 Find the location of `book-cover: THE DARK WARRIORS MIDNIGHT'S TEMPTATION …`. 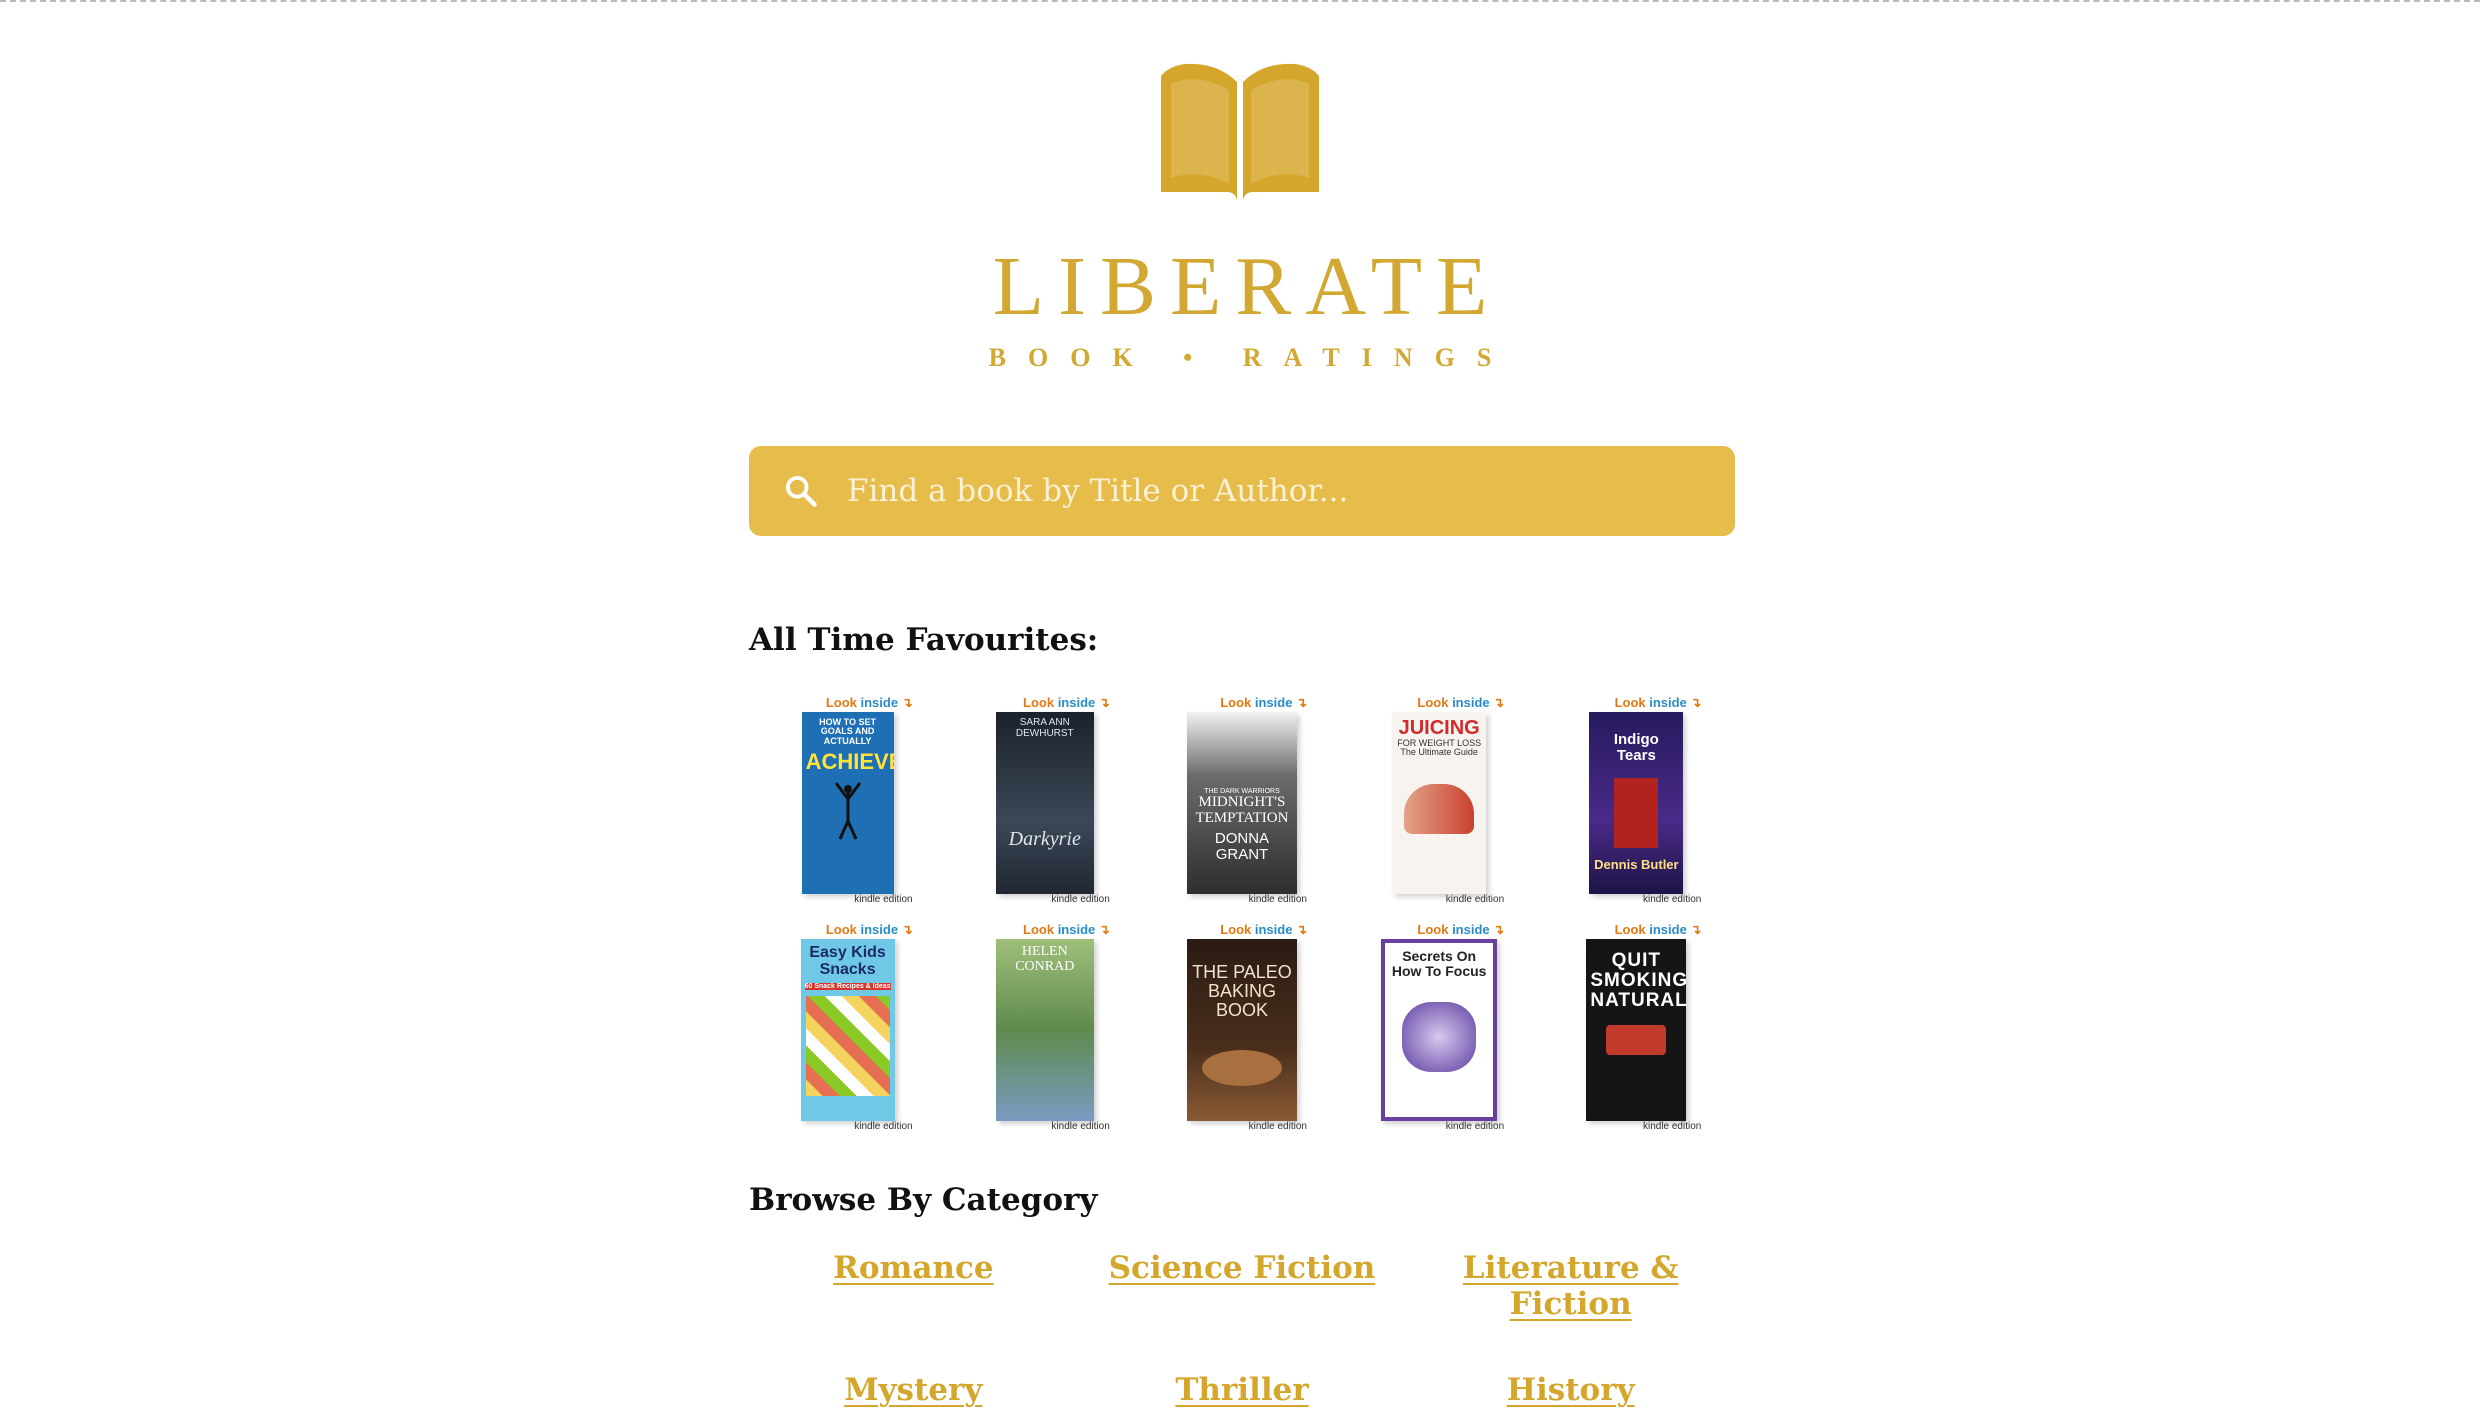

book-cover: THE DARK WARRIORS MIDNIGHT'S TEMPTATION … is located at coordinates (1241, 803).